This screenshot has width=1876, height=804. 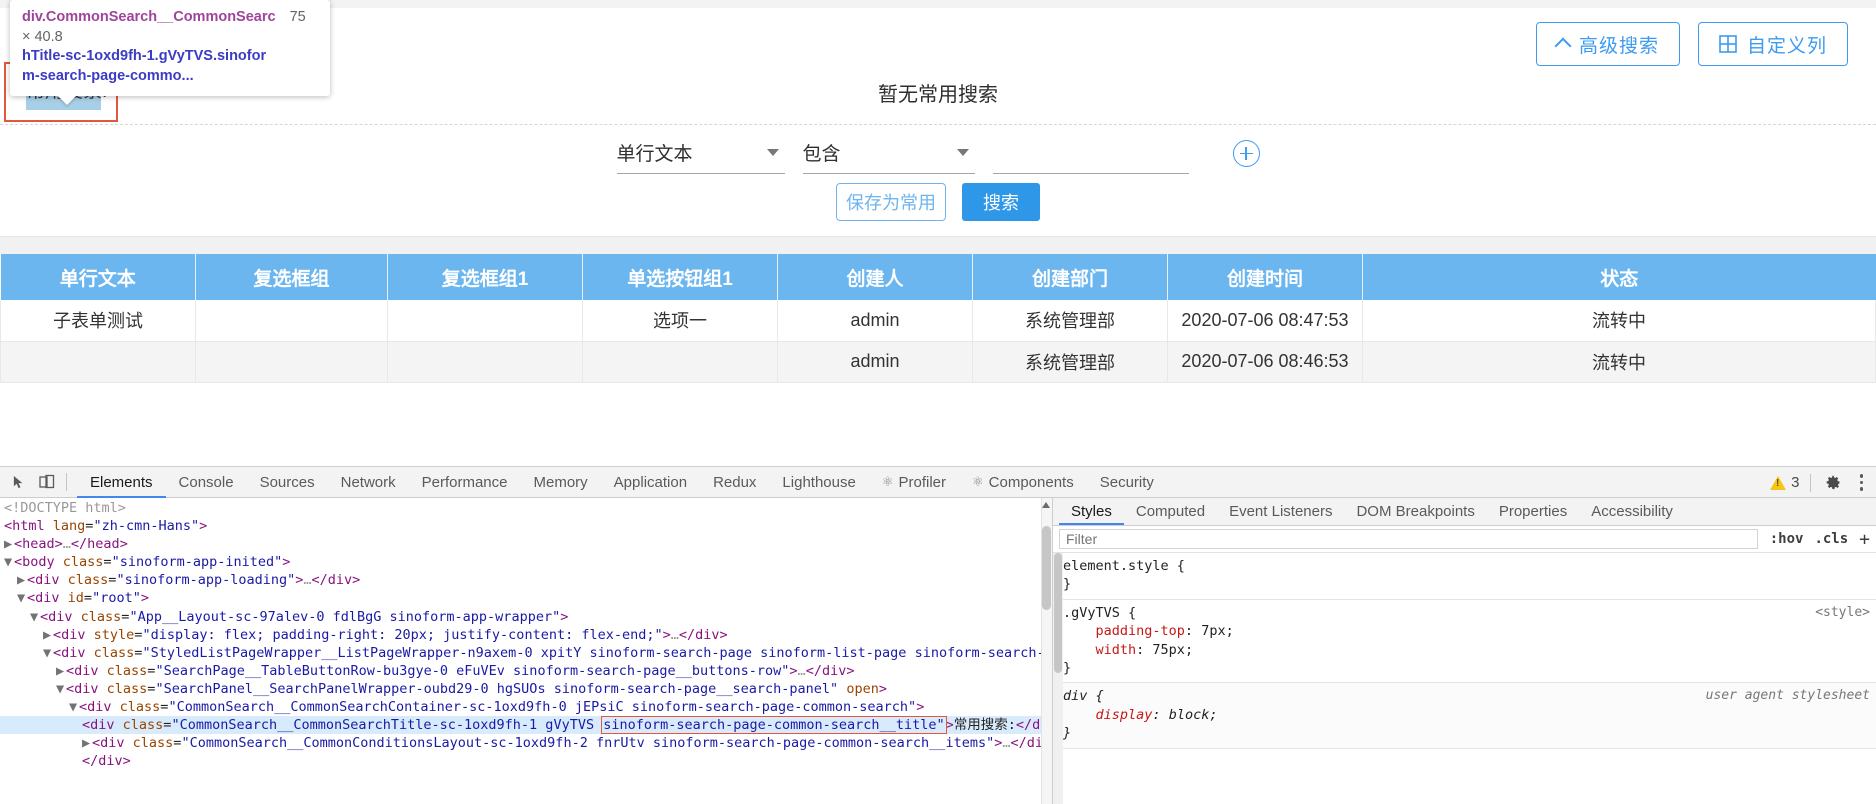 What do you see at coordinates (1619, 277) in the screenshot?
I see `table-column-header: 状态` at bounding box center [1619, 277].